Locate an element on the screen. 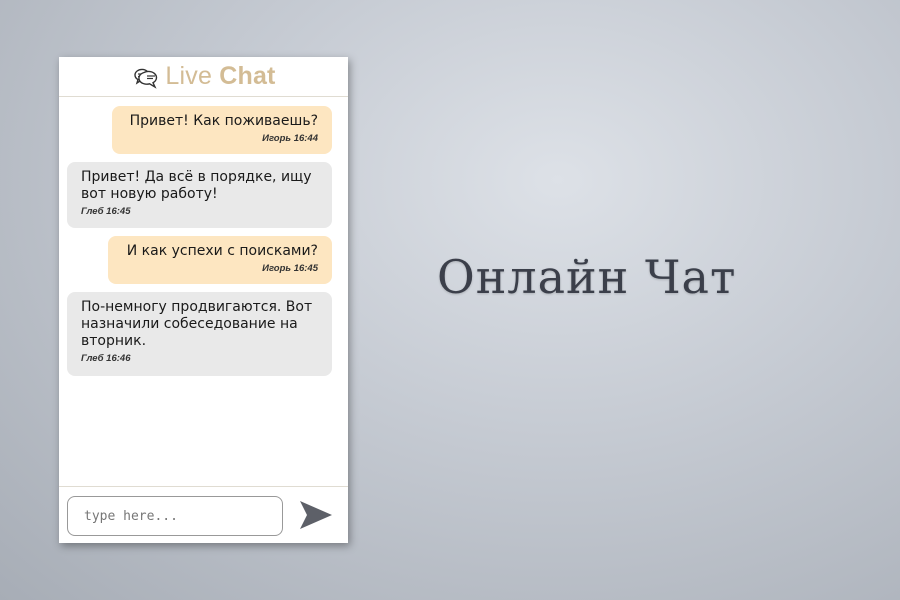 The width and height of the screenshot is (900, 600). message-meta: Глеб 16:45 is located at coordinates (106, 211).